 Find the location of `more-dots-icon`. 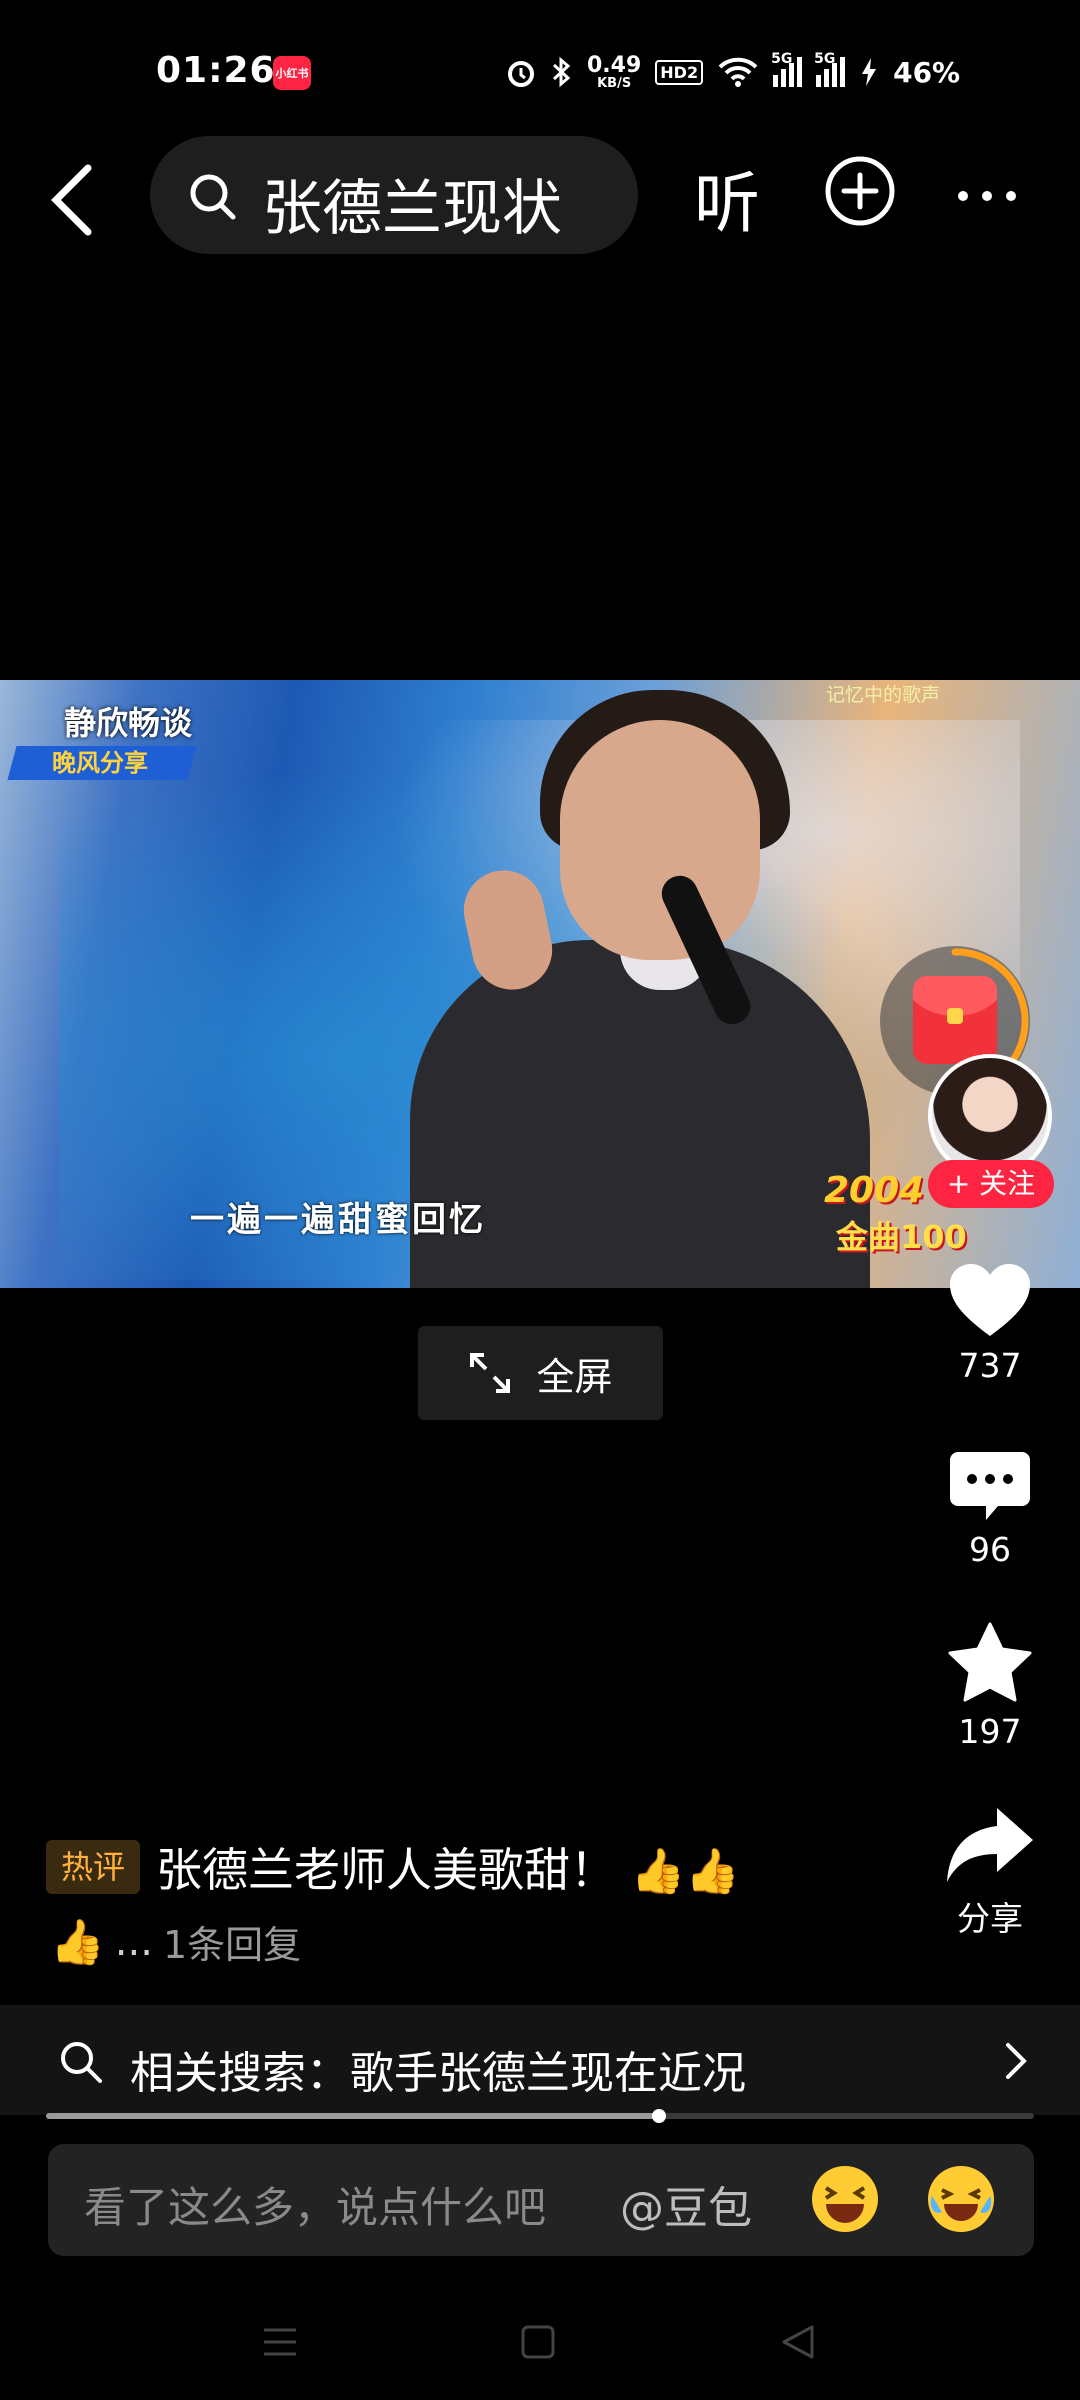

more-dots-icon is located at coordinates (963, 196).